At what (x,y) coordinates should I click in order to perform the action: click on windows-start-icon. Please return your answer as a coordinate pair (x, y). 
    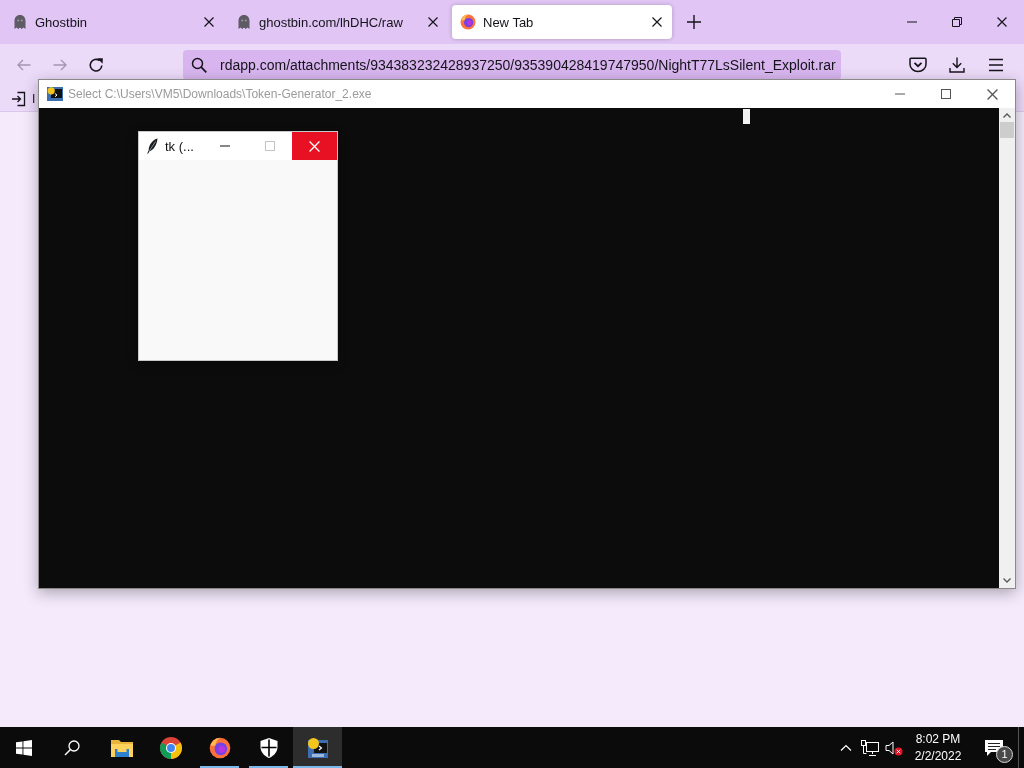
    Looking at the image, I should click on (24, 747).